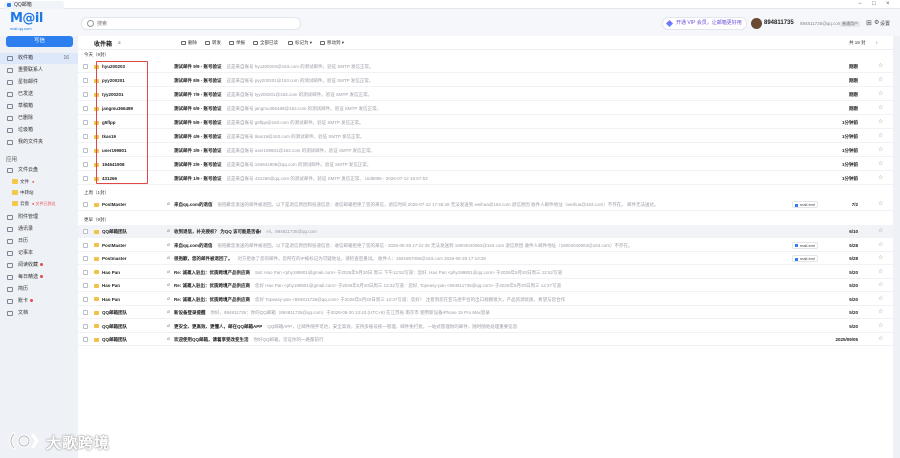 This screenshot has height=458, width=900. I want to click on sidebar-item-docs: 文档, so click(39, 313).